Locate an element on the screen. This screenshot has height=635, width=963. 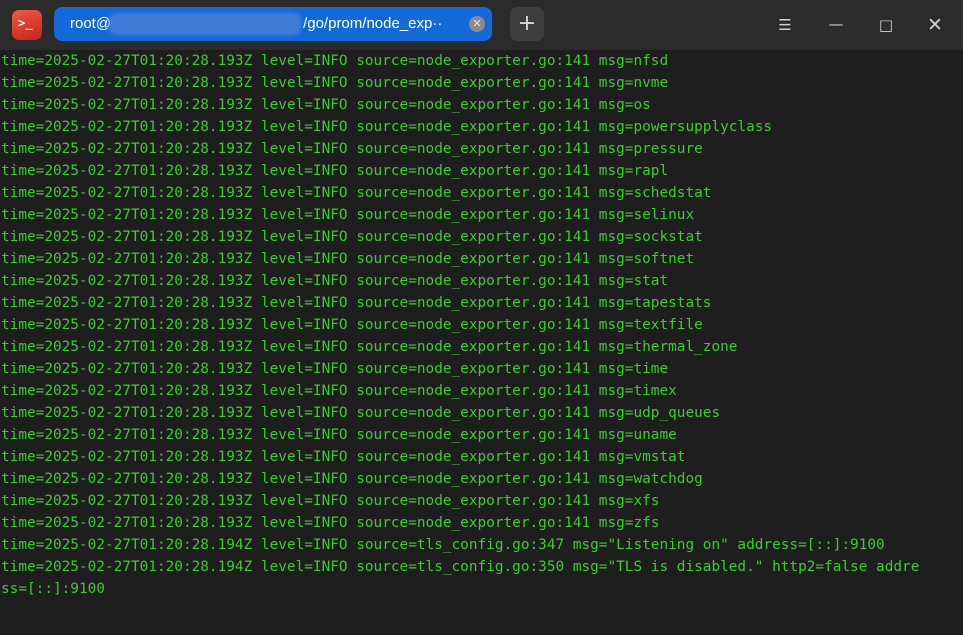
terminal-line: ss=[::]:9100 is located at coordinates (53, 589).